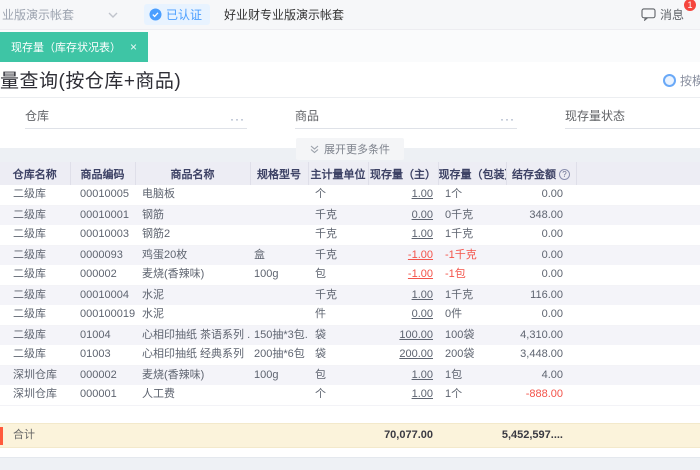 The height and width of the screenshot is (470, 700). What do you see at coordinates (165, 254) in the screenshot?
I see `cell-name: 鸡蛋20枚` at bounding box center [165, 254].